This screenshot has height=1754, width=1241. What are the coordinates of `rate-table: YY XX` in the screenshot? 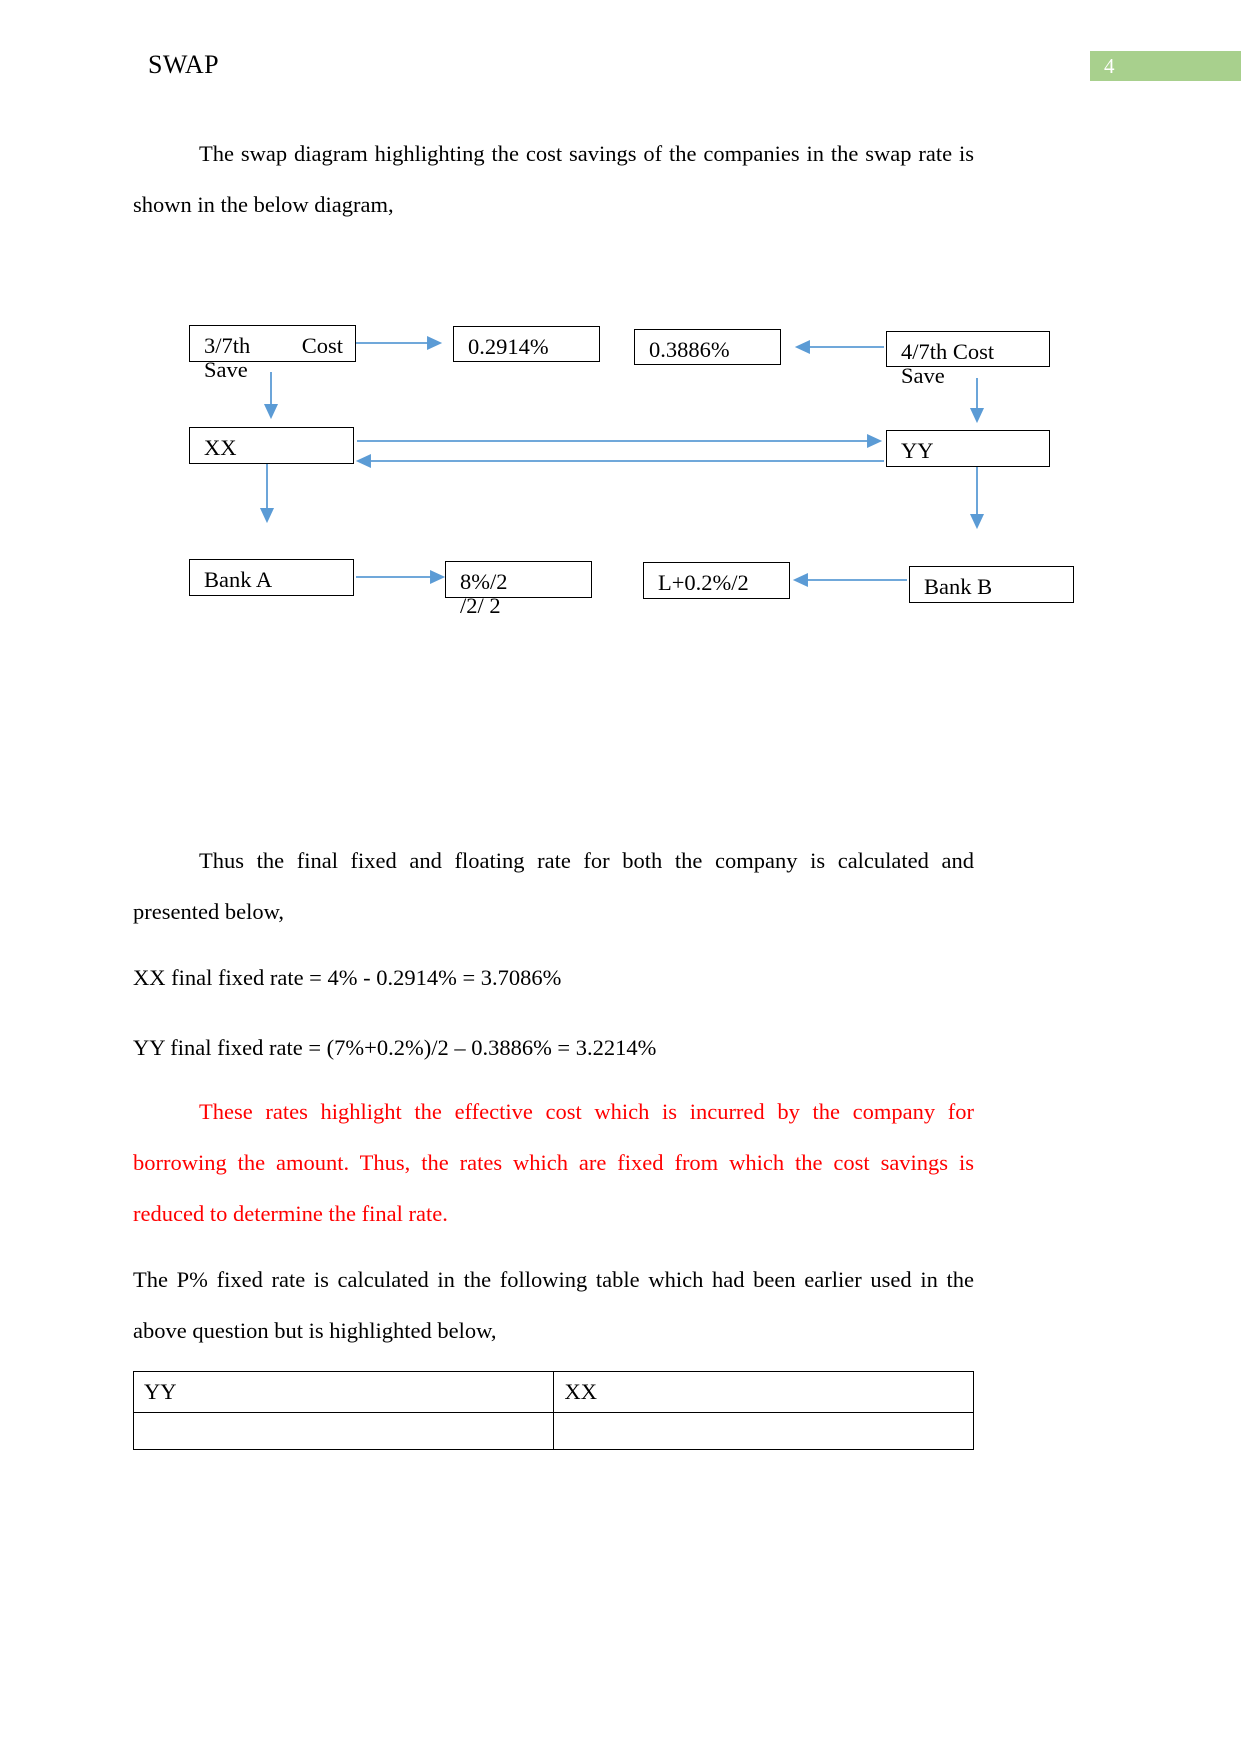 It's located at (553, 1410).